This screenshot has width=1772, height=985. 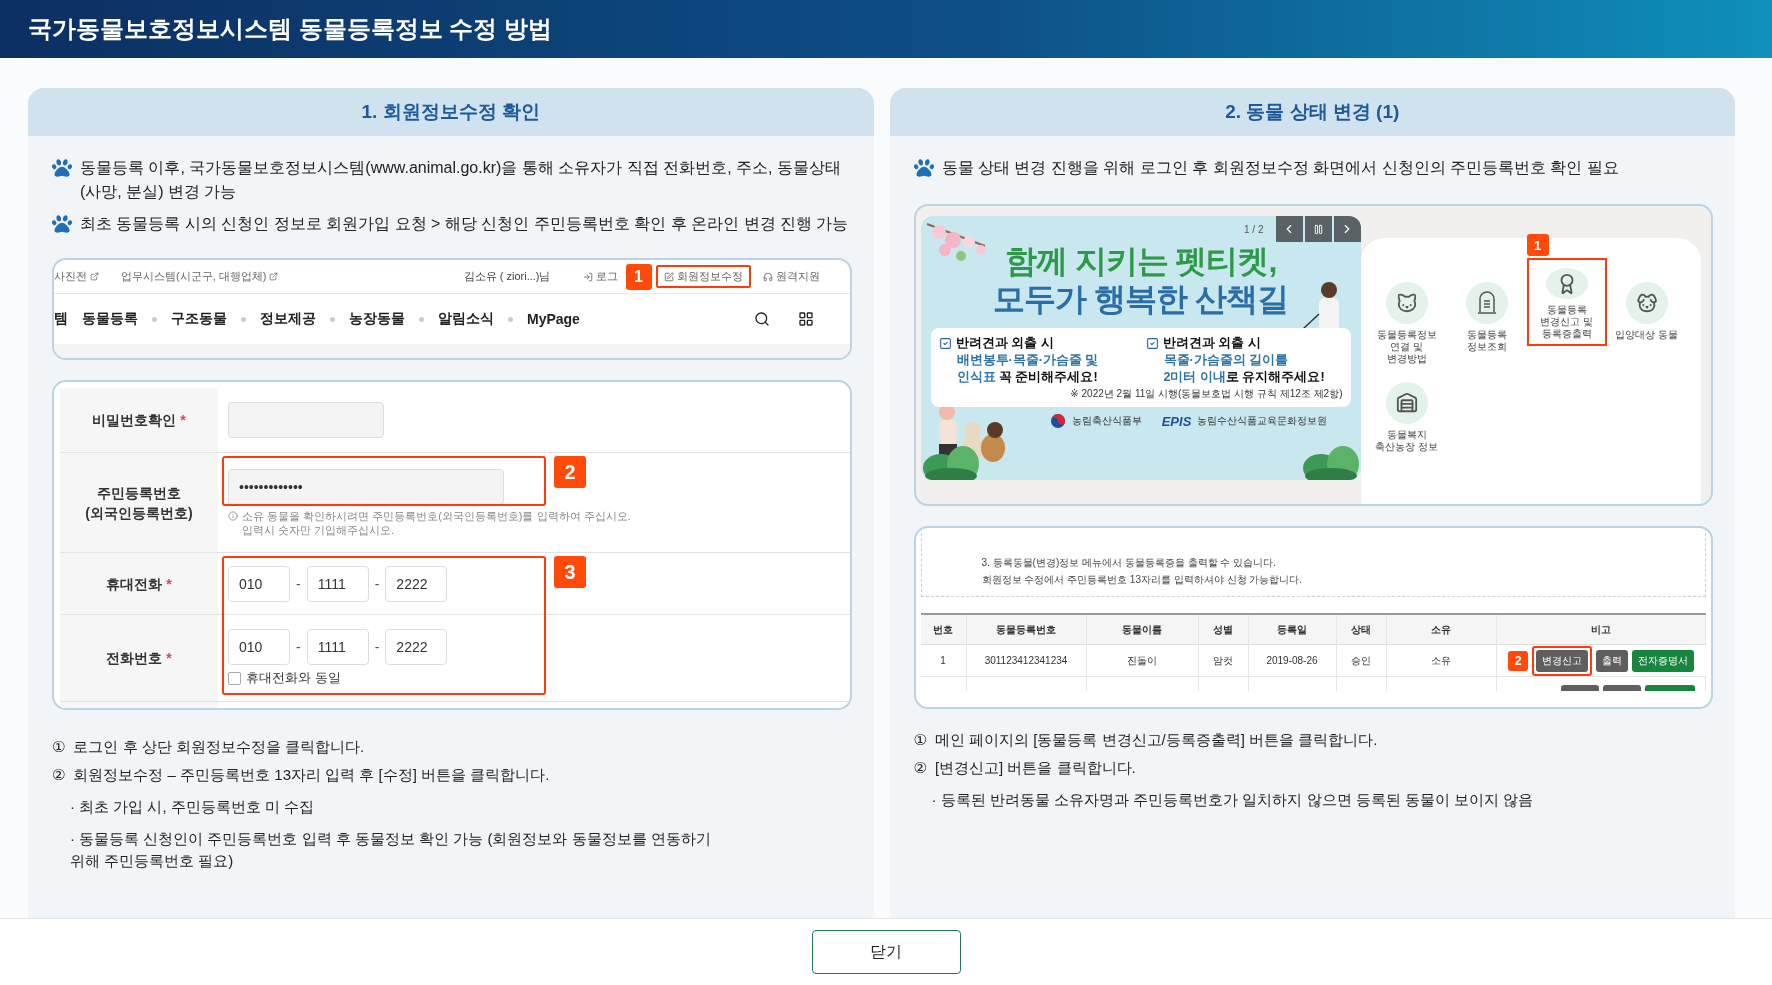 What do you see at coordinates (1176, 421) in the screenshot?
I see `agency-logo: EPIS` at bounding box center [1176, 421].